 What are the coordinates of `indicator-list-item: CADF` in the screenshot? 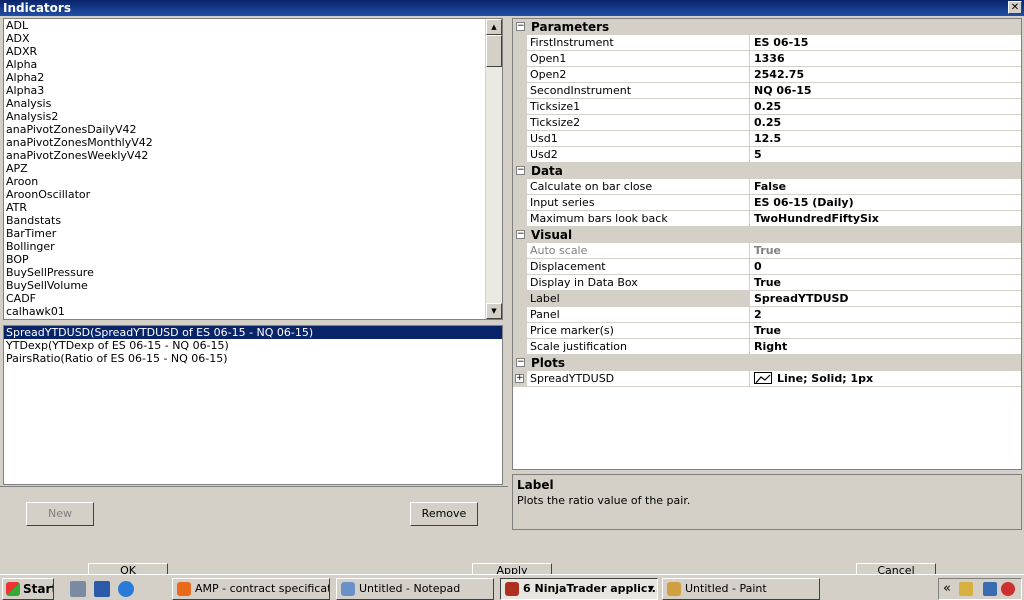 It's located at (253, 298).